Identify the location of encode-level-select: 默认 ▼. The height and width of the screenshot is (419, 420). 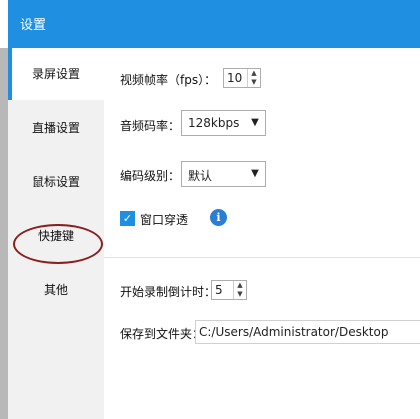
(223, 174).